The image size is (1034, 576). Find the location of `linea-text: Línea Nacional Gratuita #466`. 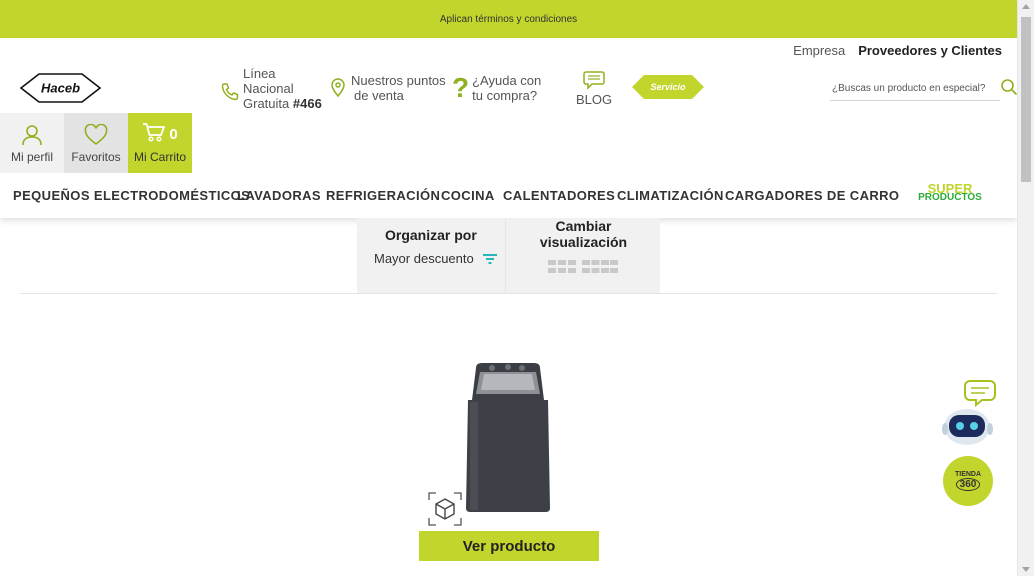

linea-text: Línea Nacional Gratuita #466 is located at coordinates (282, 88).